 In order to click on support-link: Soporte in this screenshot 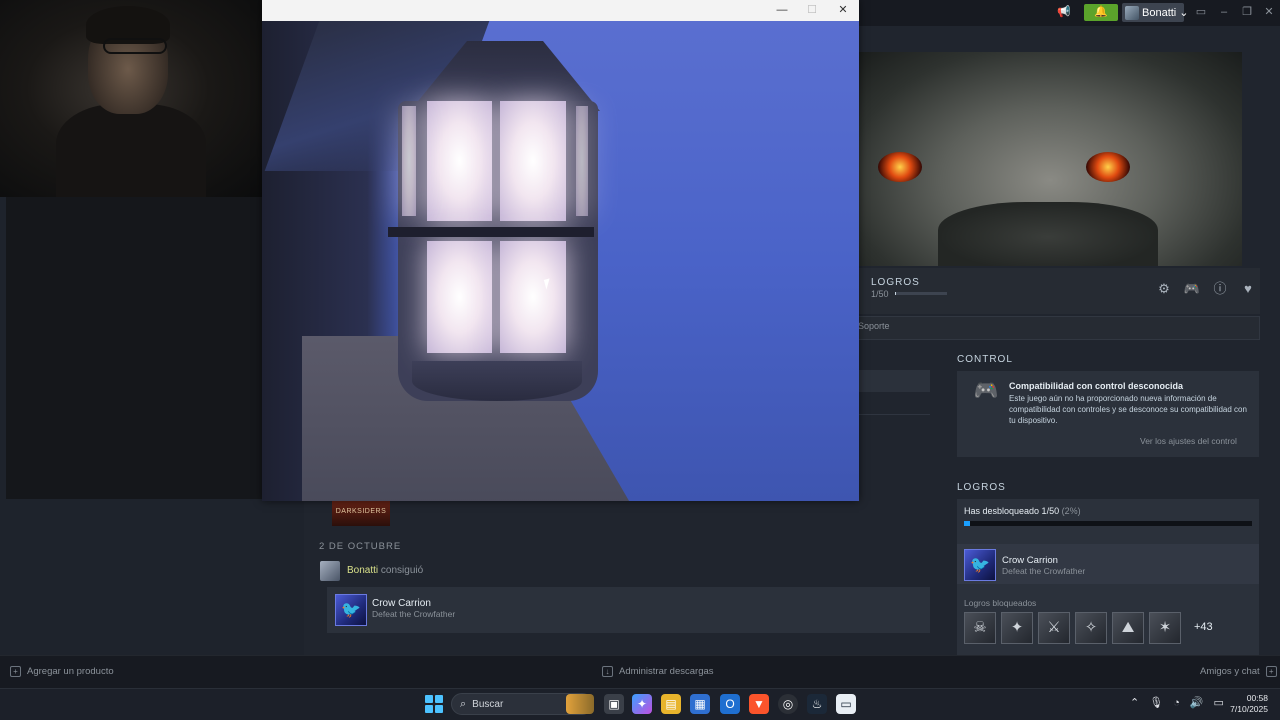, I will do `click(874, 326)`.